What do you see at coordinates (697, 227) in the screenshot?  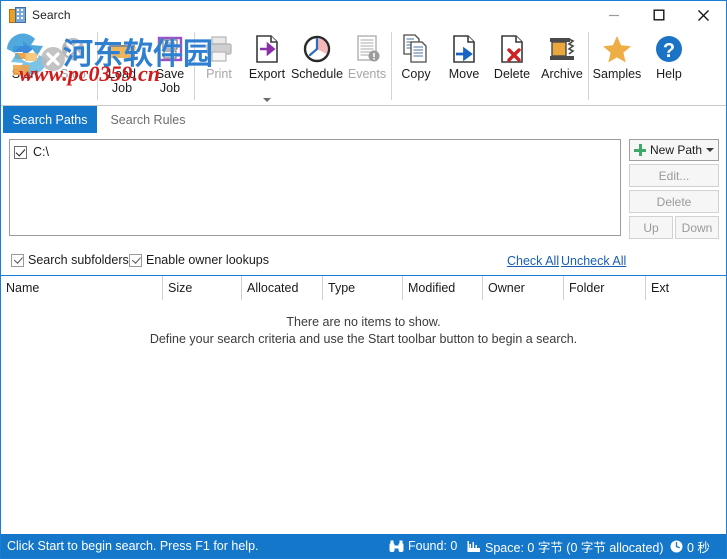 I see `move-path-down-button: Down` at bounding box center [697, 227].